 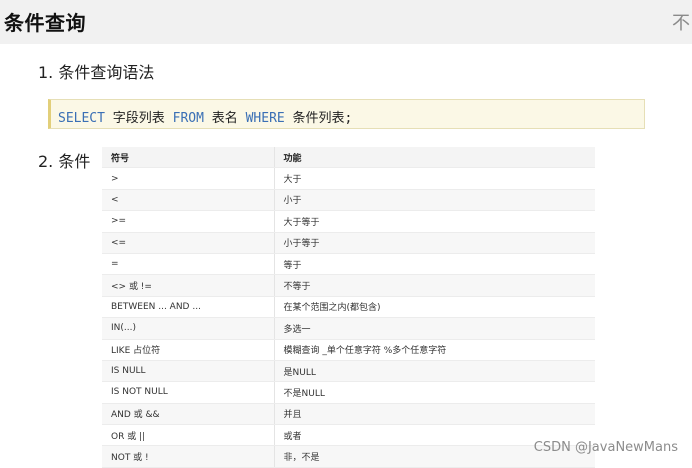 What do you see at coordinates (434, 264) in the screenshot?
I see `operator-function: 等于` at bounding box center [434, 264].